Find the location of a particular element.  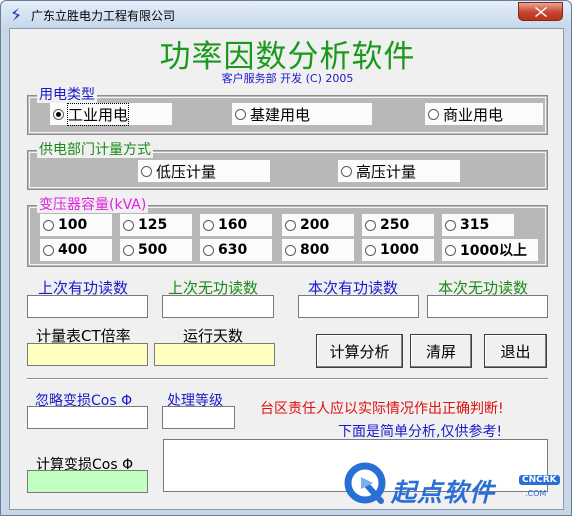

level-output is located at coordinates (198, 417).